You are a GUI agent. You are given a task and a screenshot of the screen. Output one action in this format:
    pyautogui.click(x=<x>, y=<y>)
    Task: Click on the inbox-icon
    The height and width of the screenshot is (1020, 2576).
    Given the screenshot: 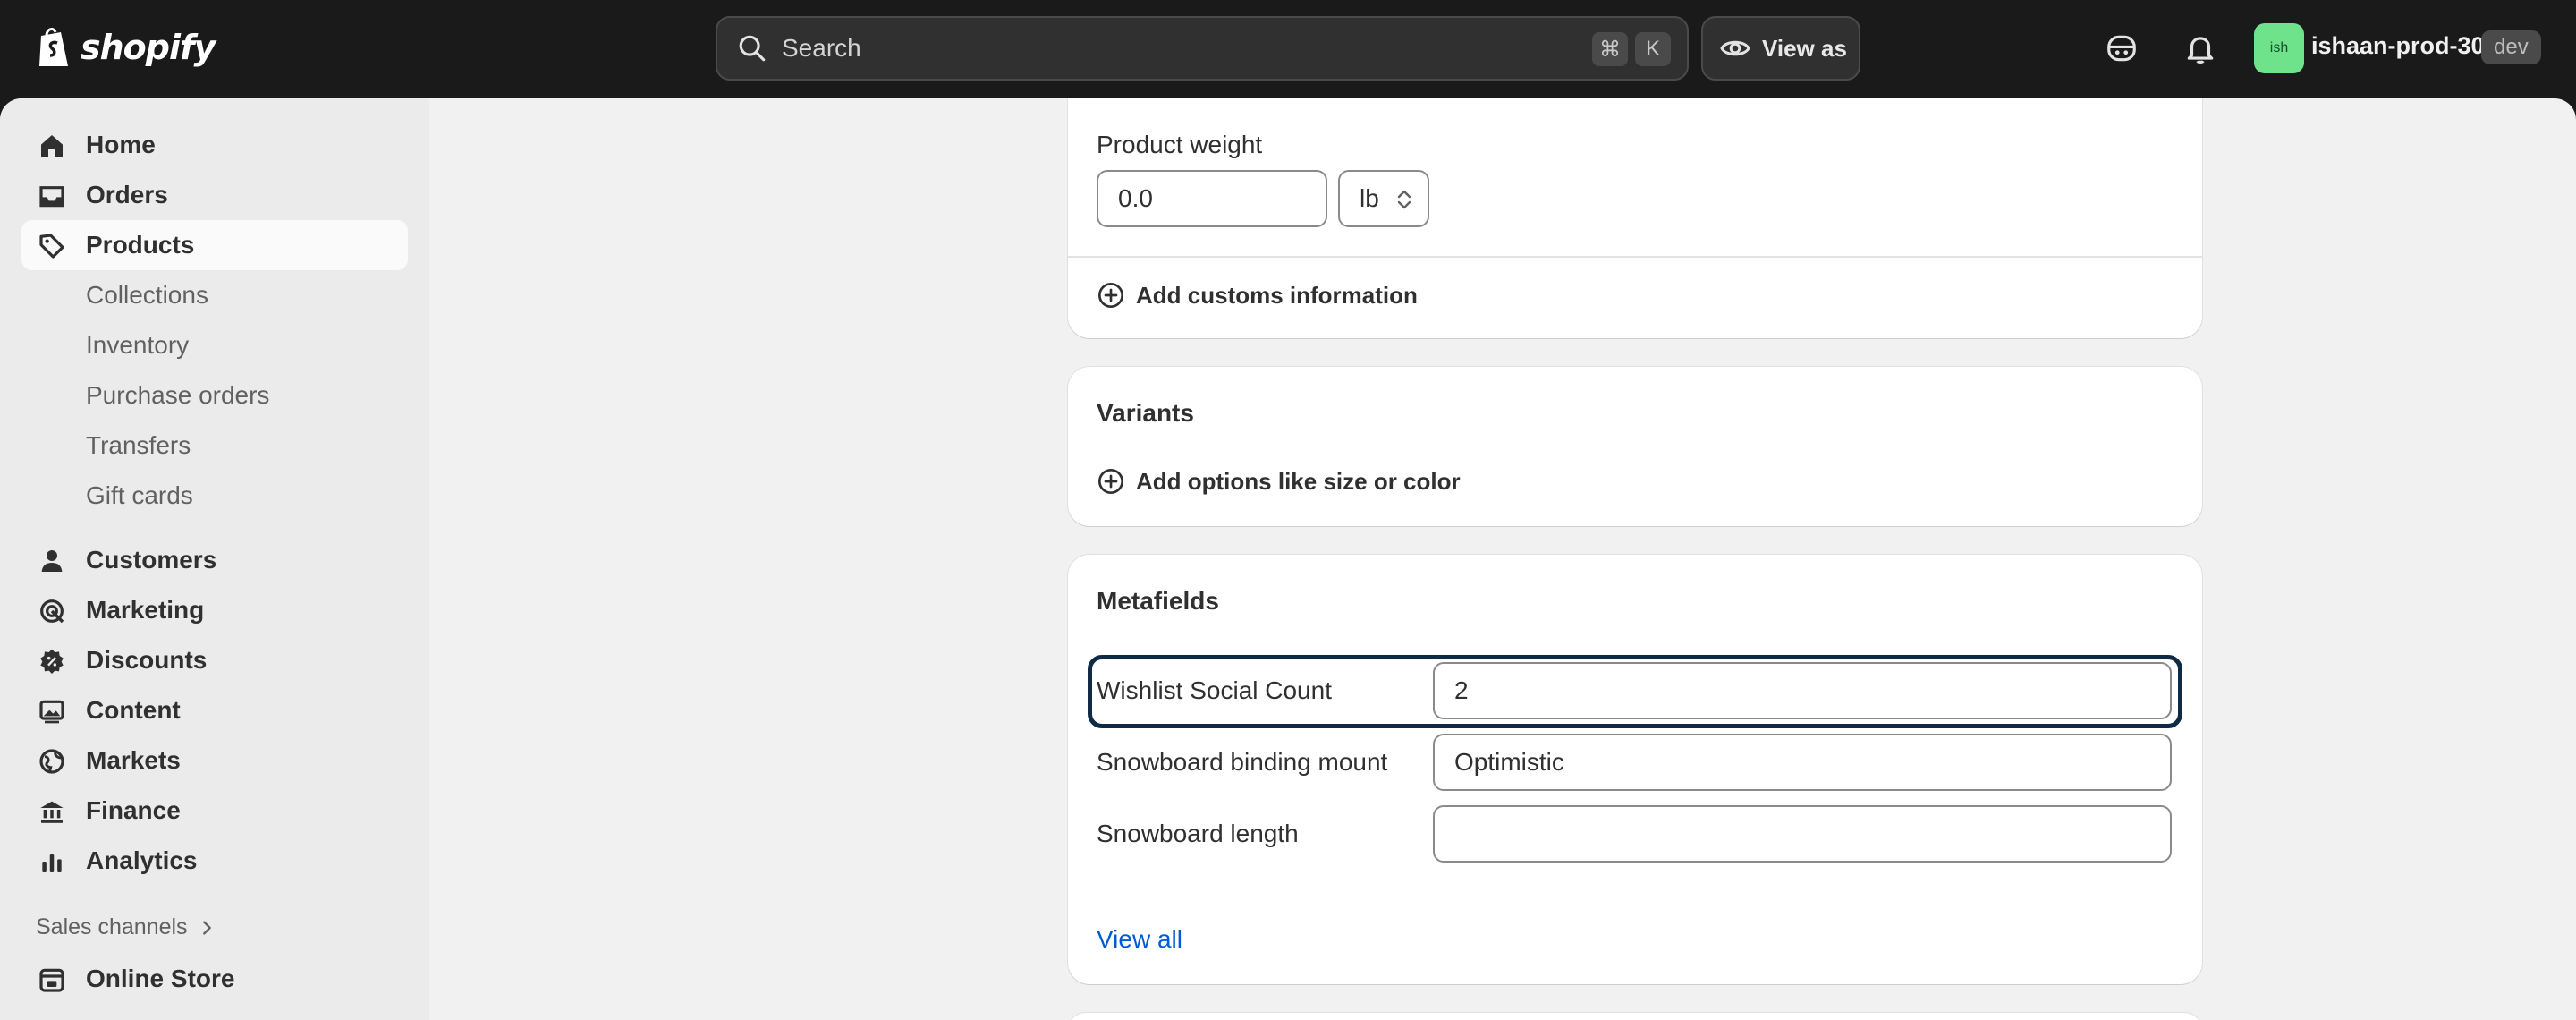 What is the action you would take?
    pyautogui.click(x=52, y=196)
    